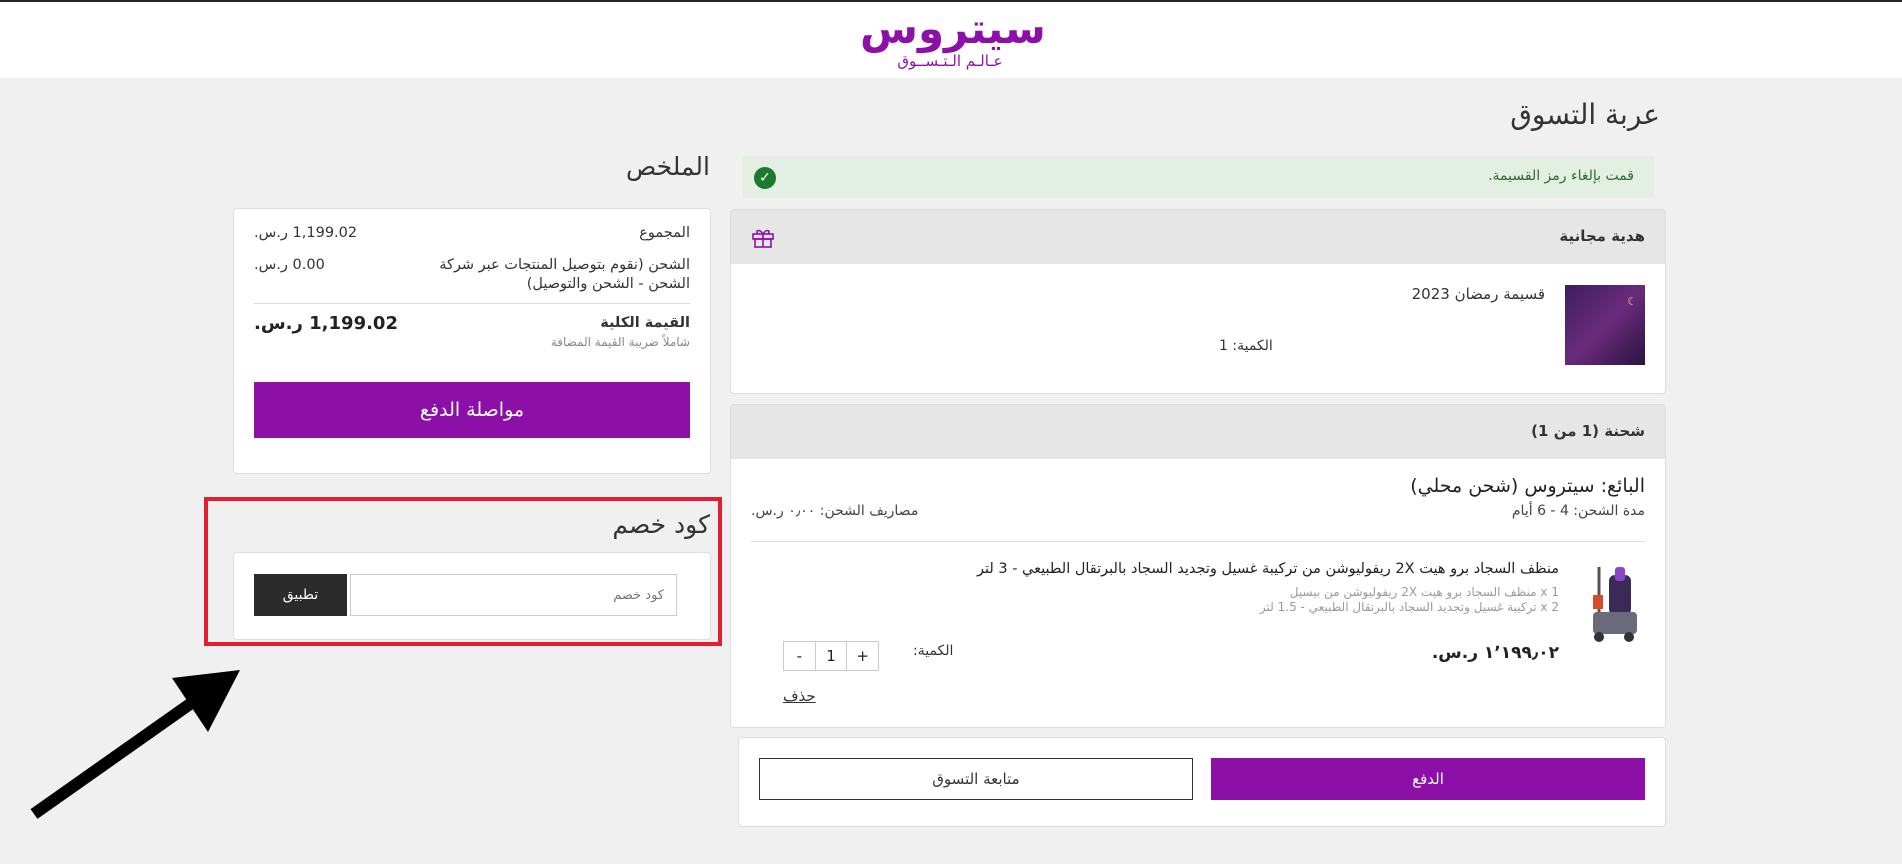 The image size is (1902, 864). Describe the element at coordinates (135, 744) in the screenshot. I see `annotation-arrow-icon` at that location.